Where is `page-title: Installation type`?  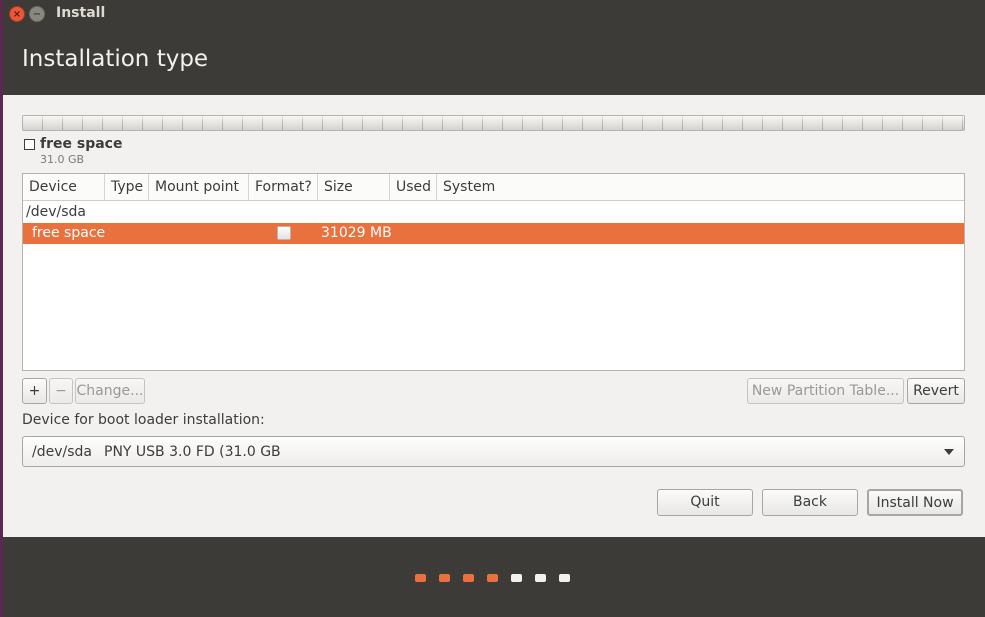 page-title: Installation type is located at coordinates (115, 59).